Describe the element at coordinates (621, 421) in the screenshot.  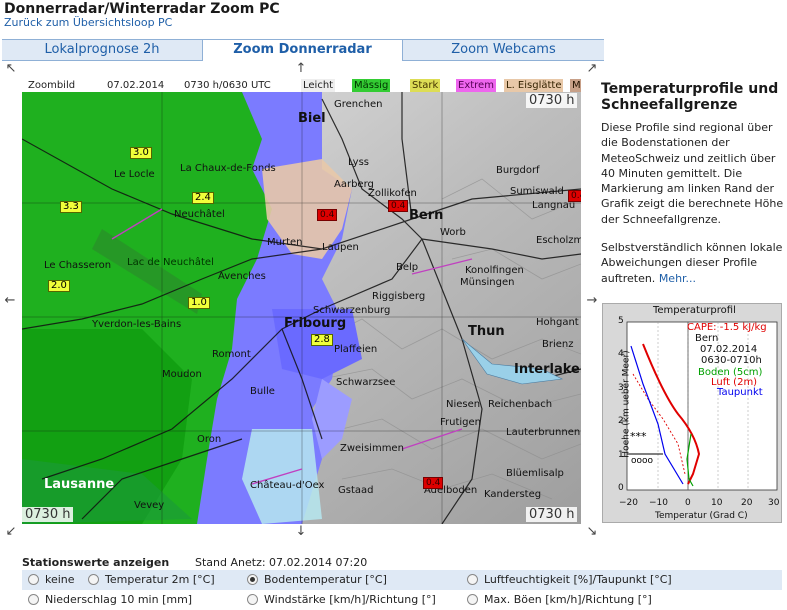
I see `profile-ytick: 2` at that location.